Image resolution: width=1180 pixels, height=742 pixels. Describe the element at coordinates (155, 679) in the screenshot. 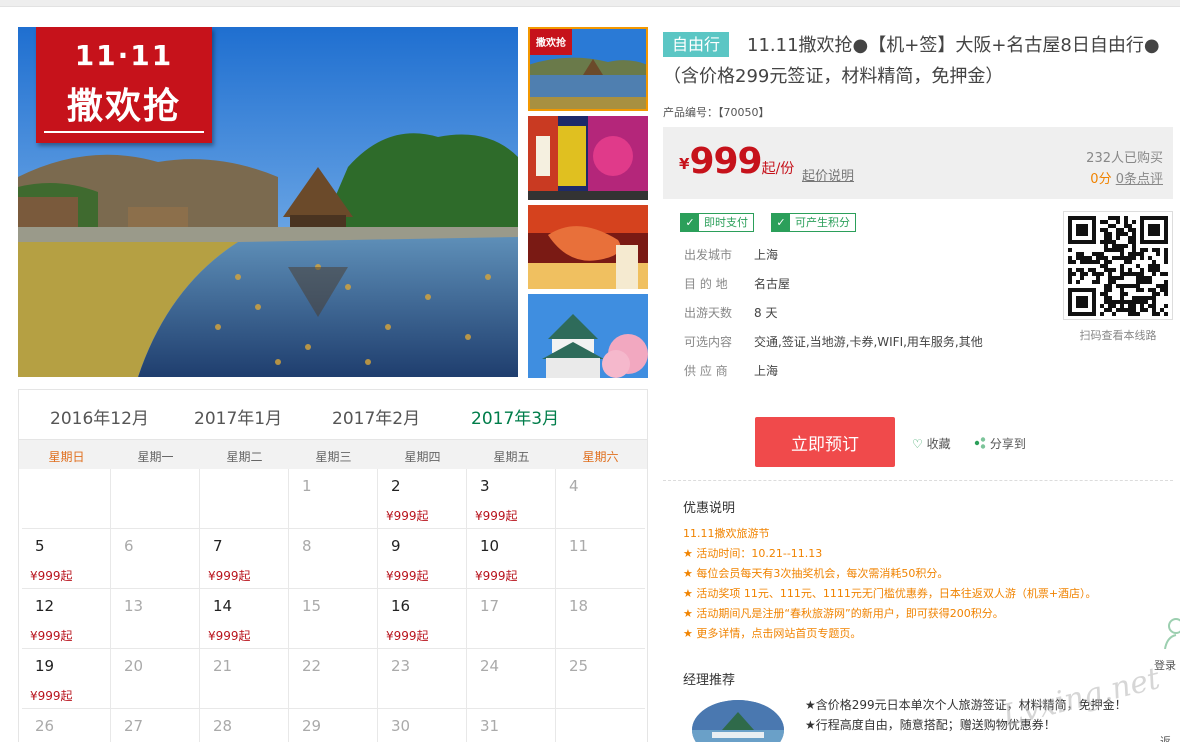

I see `calendar-day-20: 20` at that location.